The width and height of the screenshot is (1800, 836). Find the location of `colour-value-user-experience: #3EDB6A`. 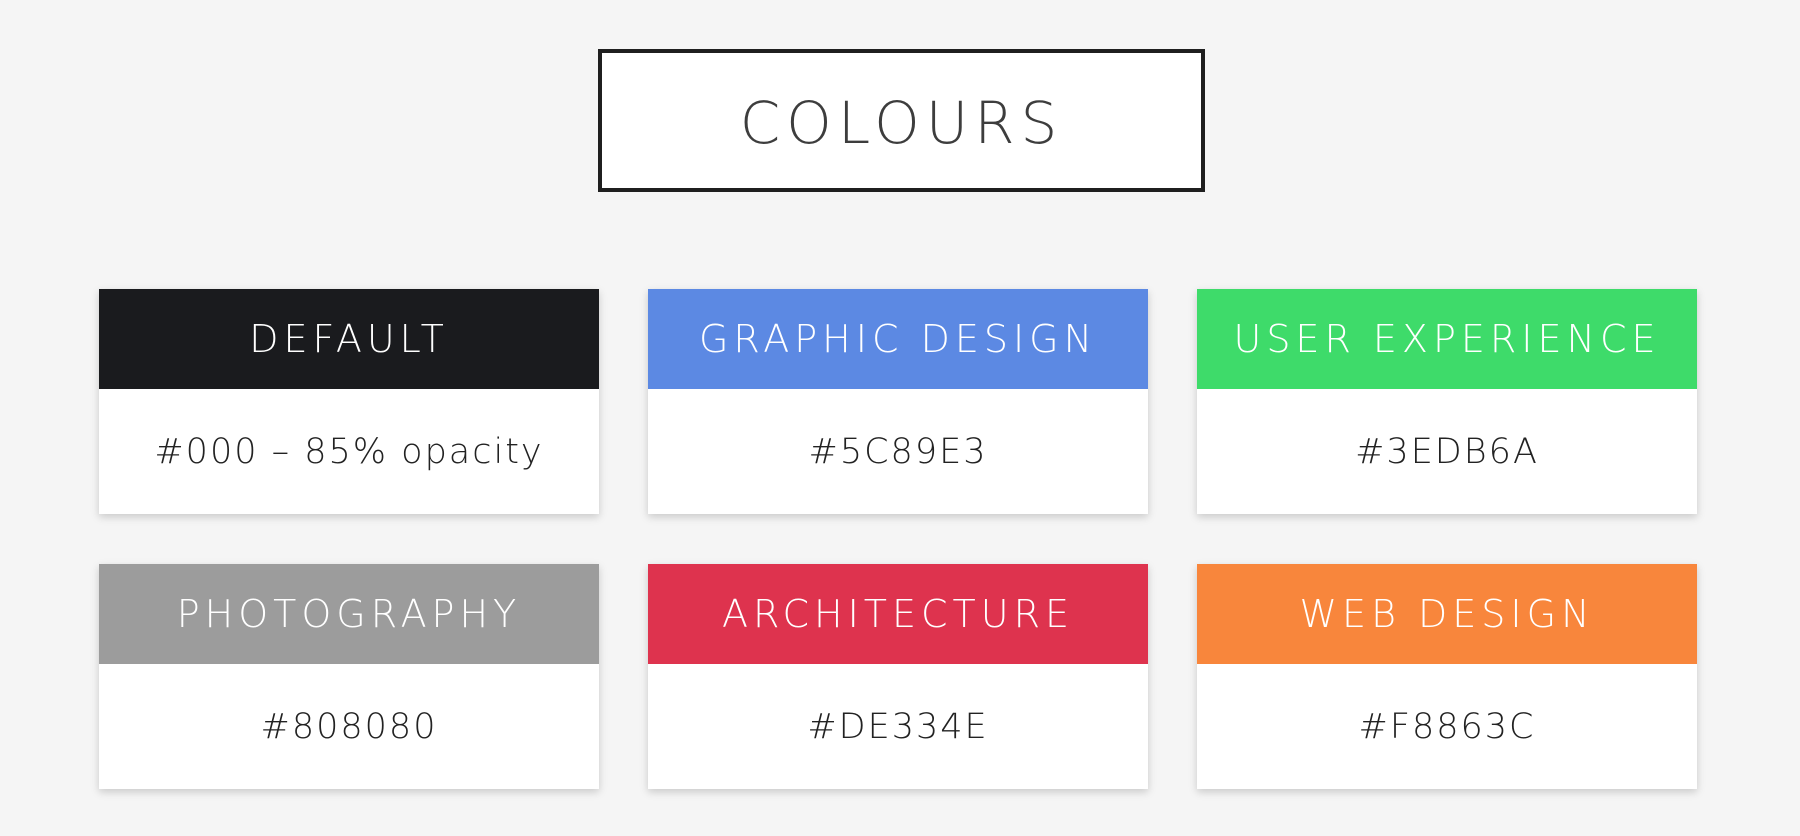

colour-value-user-experience: #3EDB6A is located at coordinates (1447, 451).